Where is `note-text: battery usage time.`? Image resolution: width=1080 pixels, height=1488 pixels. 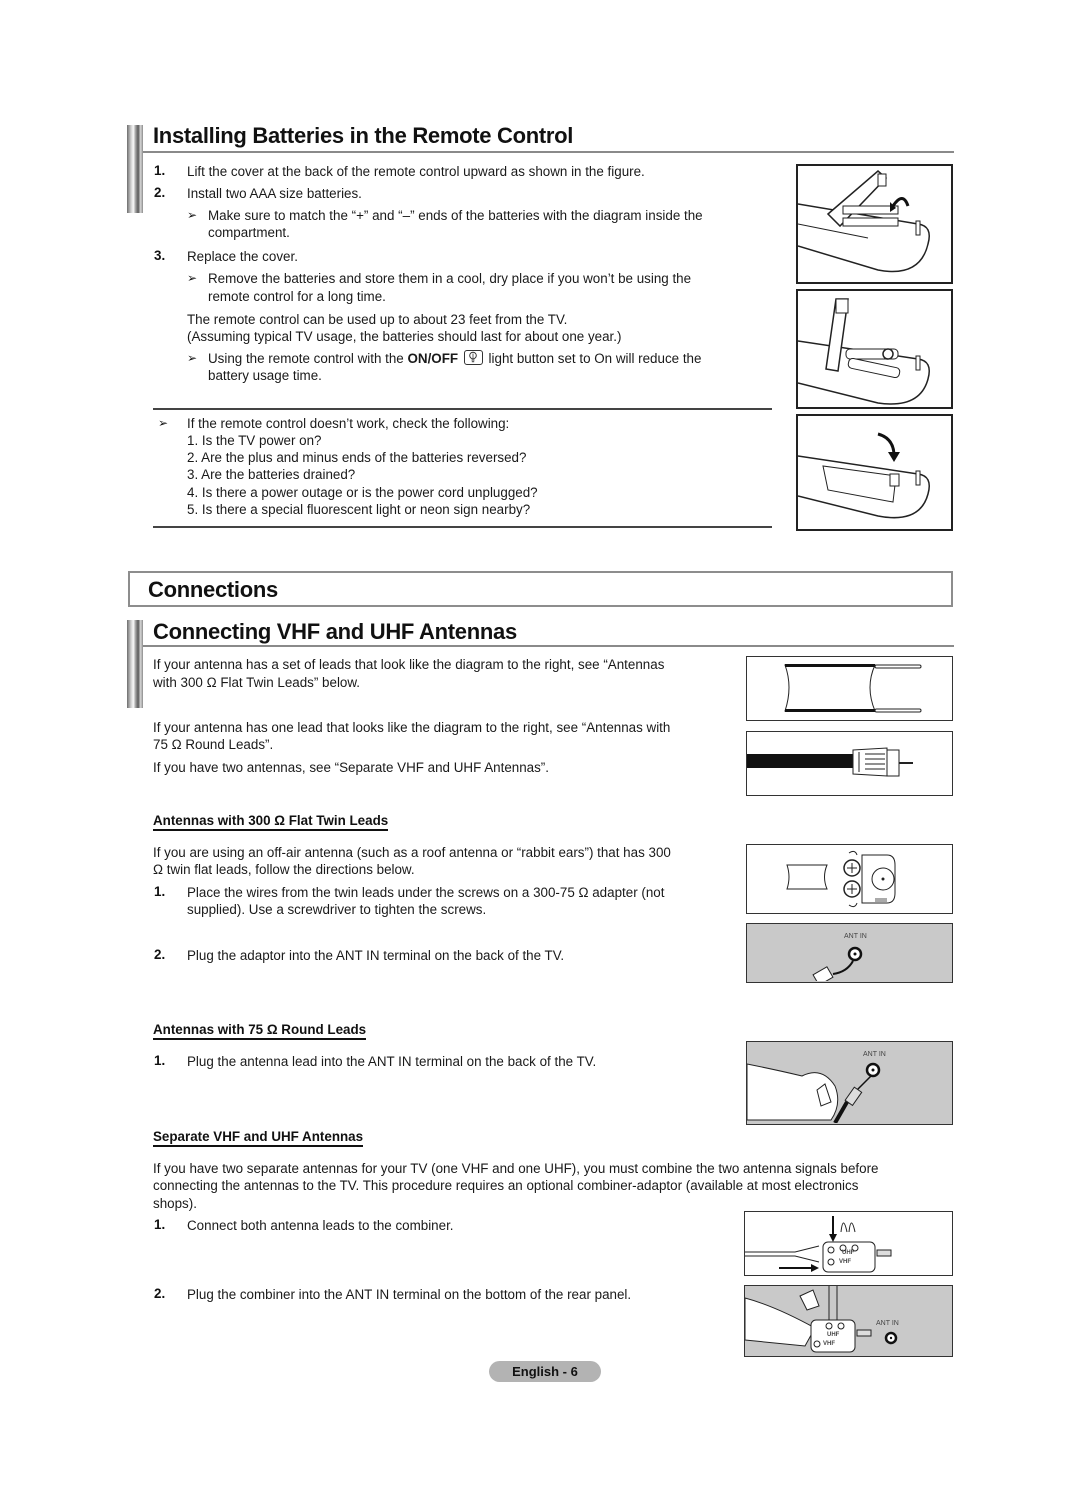
note-text: battery usage time. is located at coordinates (265, 375).